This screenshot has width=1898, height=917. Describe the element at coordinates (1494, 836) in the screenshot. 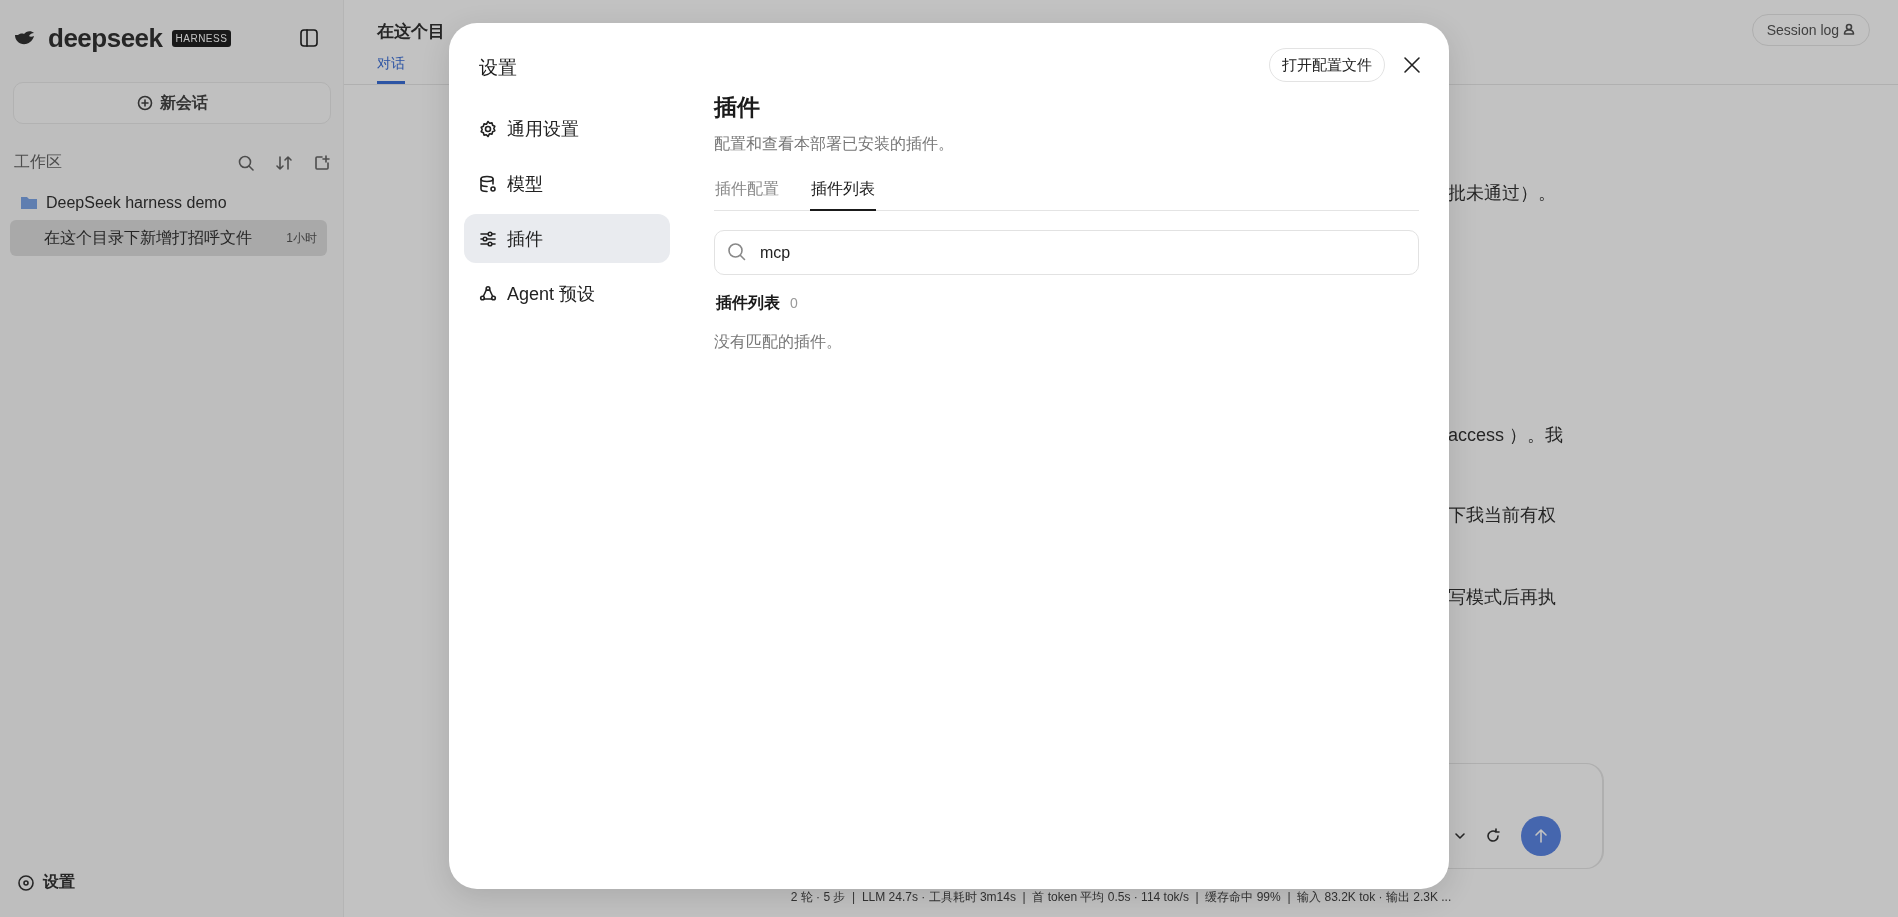

I see `refresh-icon` at that location.